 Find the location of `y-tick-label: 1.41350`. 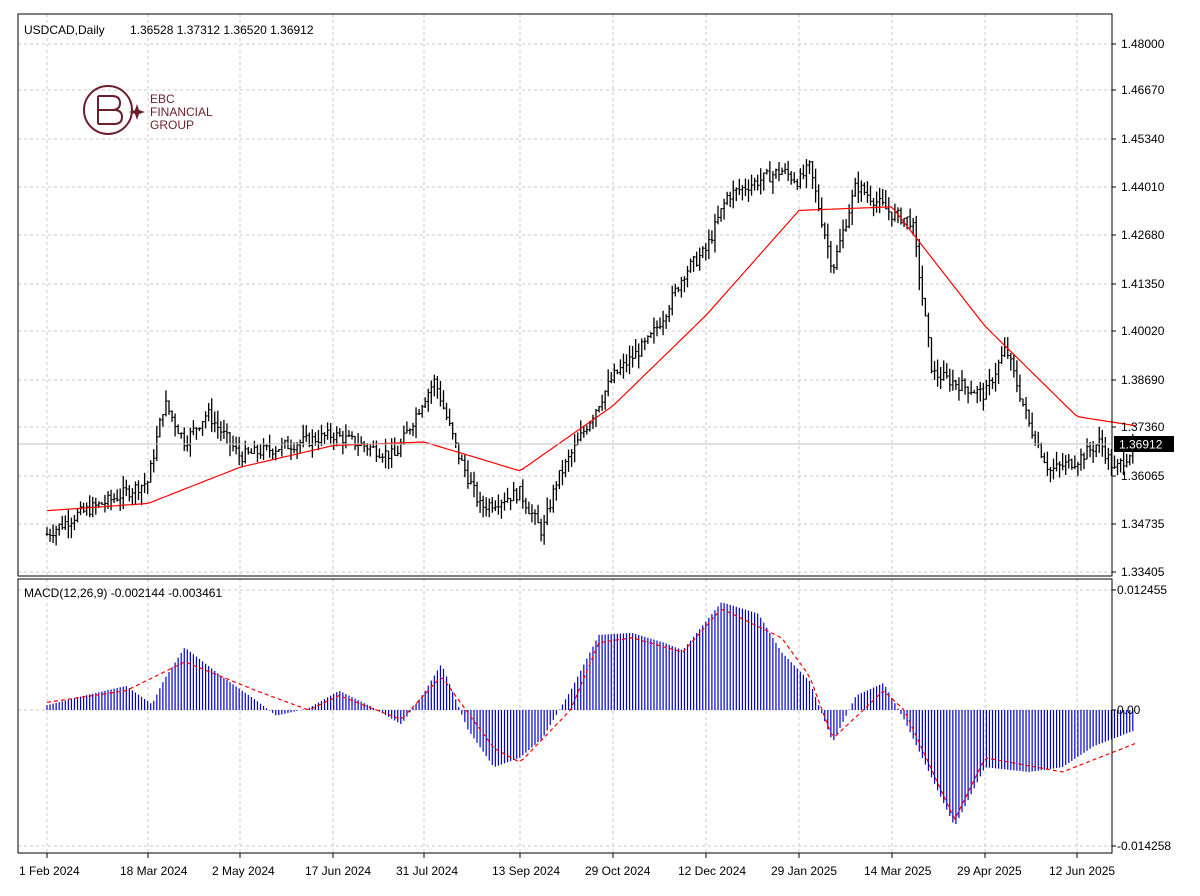

y-tick-label: 1.41350 is located at coordinates (1143, 284).